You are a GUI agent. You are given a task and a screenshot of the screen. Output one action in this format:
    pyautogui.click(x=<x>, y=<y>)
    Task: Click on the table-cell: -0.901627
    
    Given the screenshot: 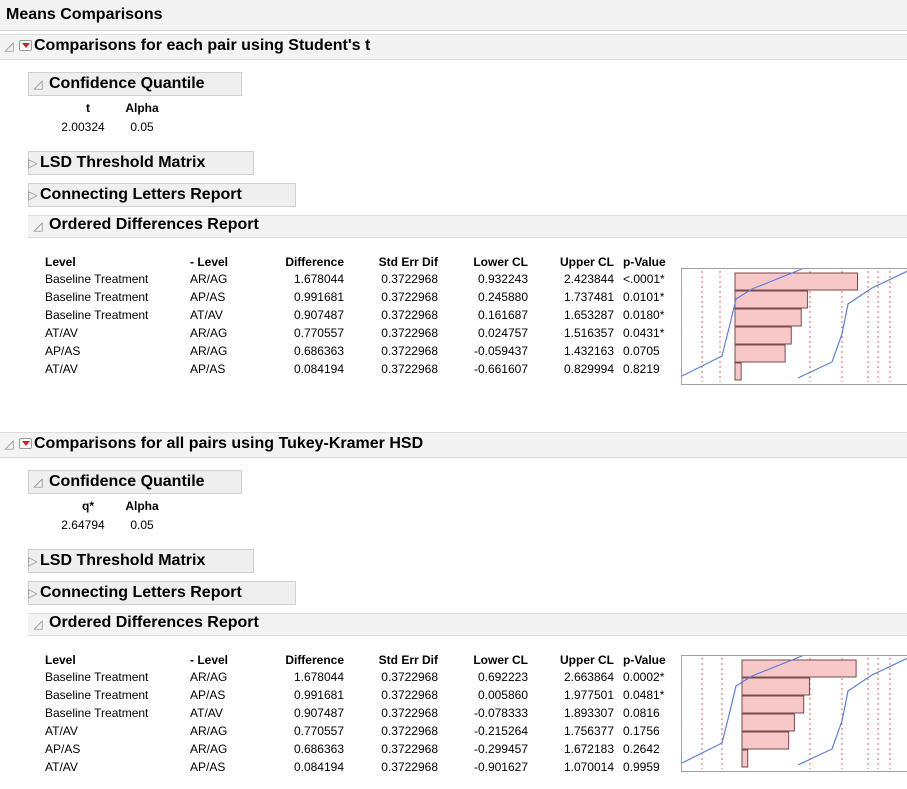 What is the action you would take?
    pyautogui.click(x=500, y=767)
    